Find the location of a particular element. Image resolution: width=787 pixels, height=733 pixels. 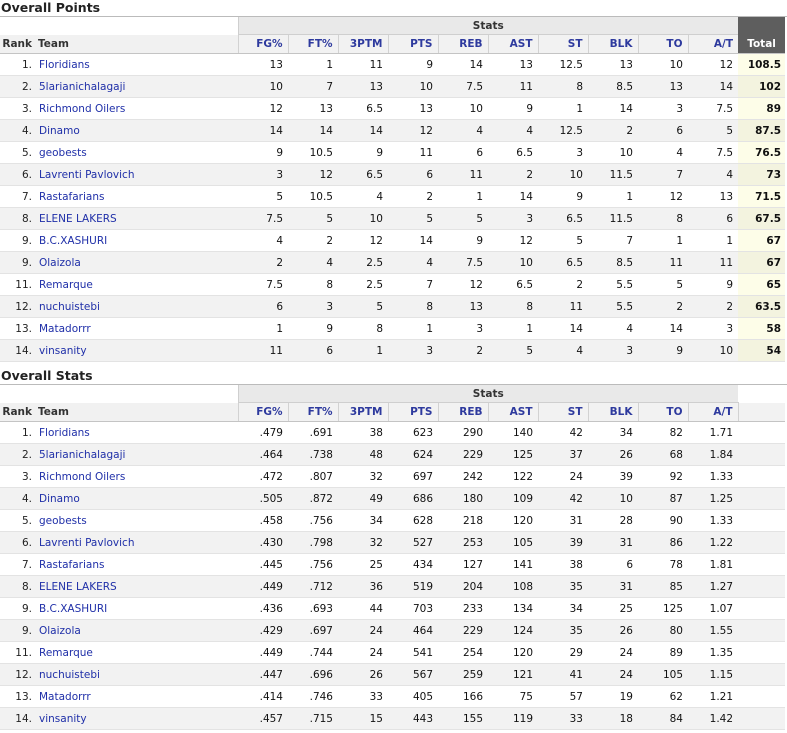

table-row: 12. nuchuistebi 6 3 5 8 13 8 11 5.5 2 2 63.5 is located at coordinates (393, 306).